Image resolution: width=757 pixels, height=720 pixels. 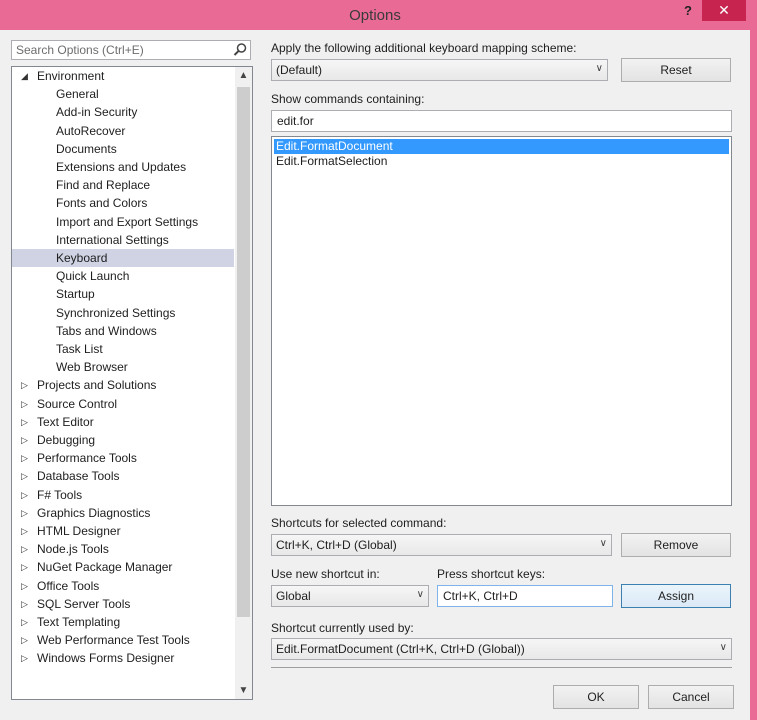 I want to click on tree-item: Add-in Security, so click(x=123, y=112).